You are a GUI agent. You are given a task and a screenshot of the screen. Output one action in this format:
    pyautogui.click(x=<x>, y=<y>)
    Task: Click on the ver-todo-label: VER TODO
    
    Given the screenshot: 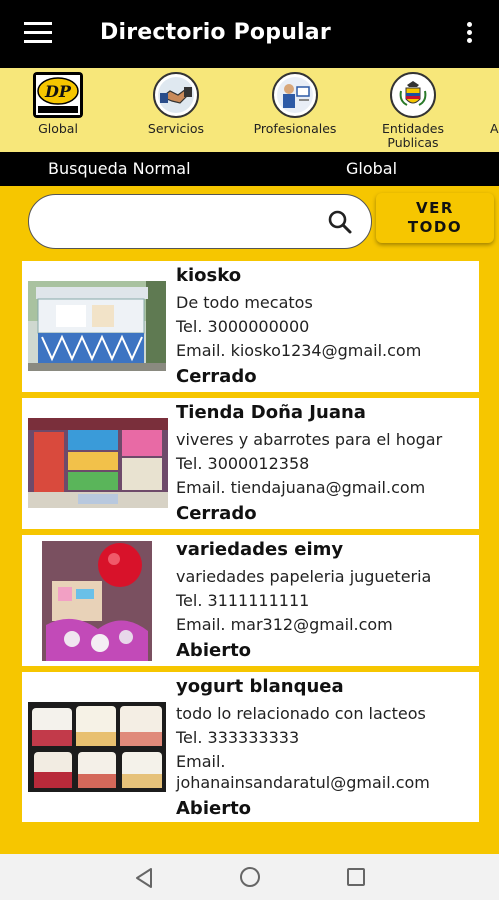 What is the action you would take?
    pyautogui.click(x=435, y=217)
    